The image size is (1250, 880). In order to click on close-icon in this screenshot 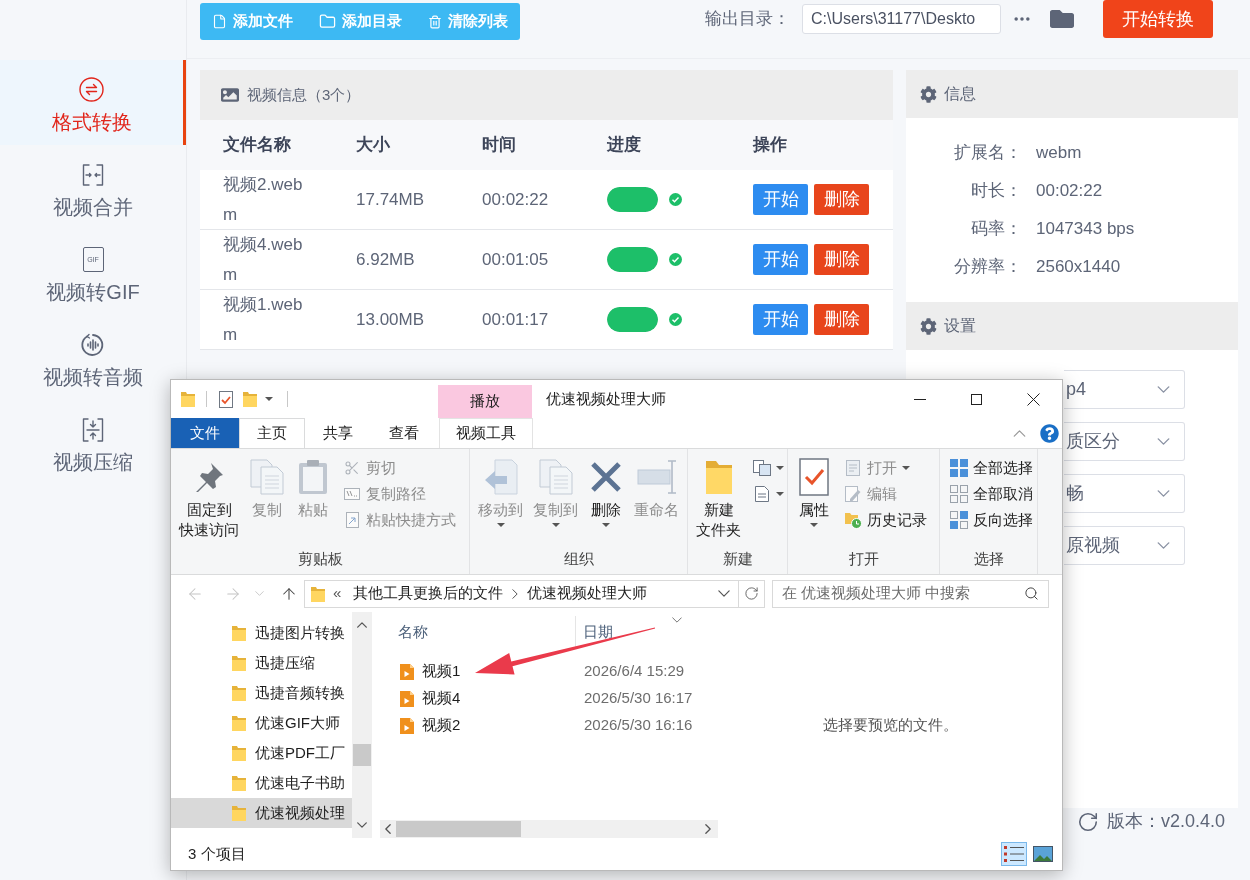, I will do `click(1033, 399)`.